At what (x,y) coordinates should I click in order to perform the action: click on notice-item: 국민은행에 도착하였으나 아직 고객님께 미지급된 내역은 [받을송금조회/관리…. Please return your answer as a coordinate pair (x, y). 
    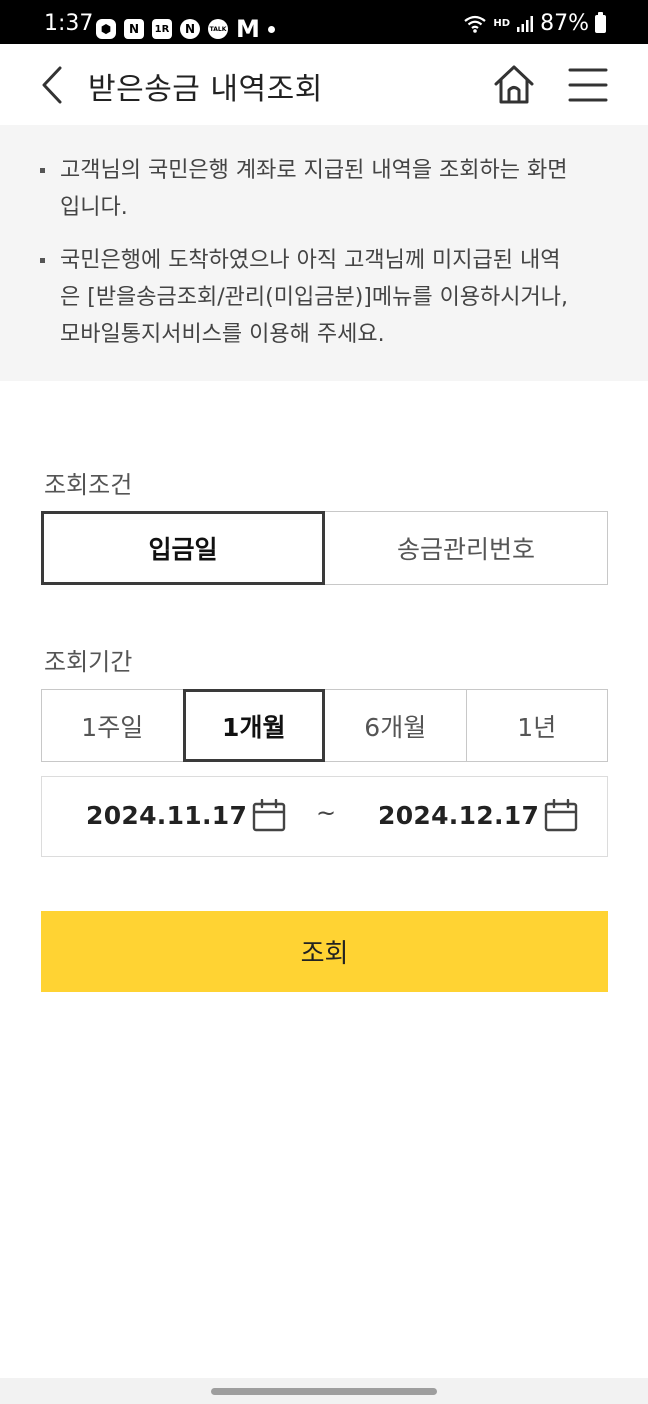
    Looking at the image, I should click on (310, 297).